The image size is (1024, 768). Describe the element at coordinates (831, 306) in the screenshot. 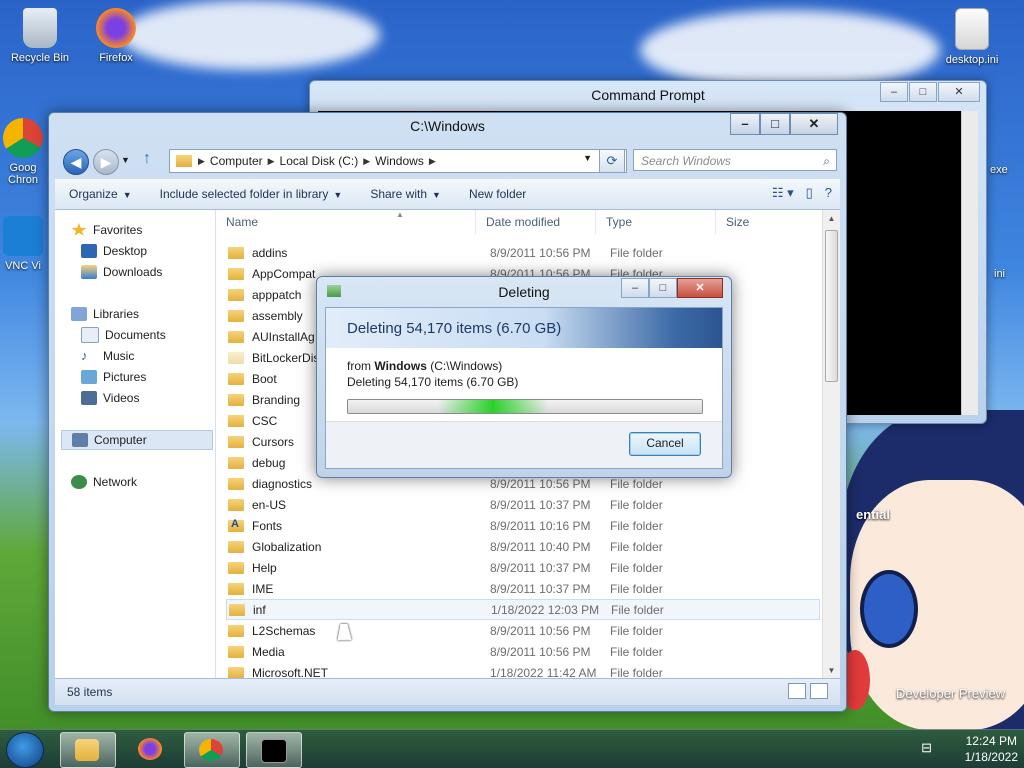

I see `scrollbar-thumb` at that location.